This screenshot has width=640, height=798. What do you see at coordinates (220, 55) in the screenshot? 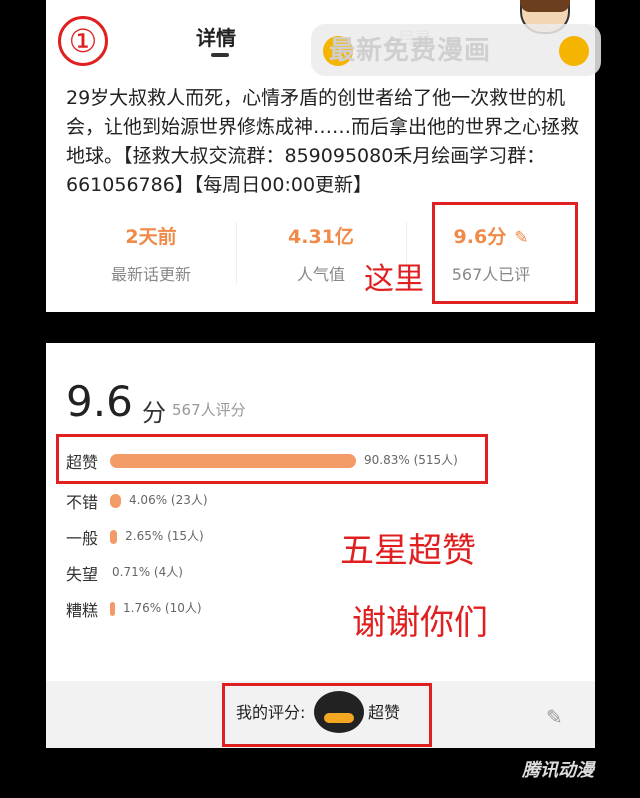
I see `tab-active-indicator` at bounding box center [220, 55].